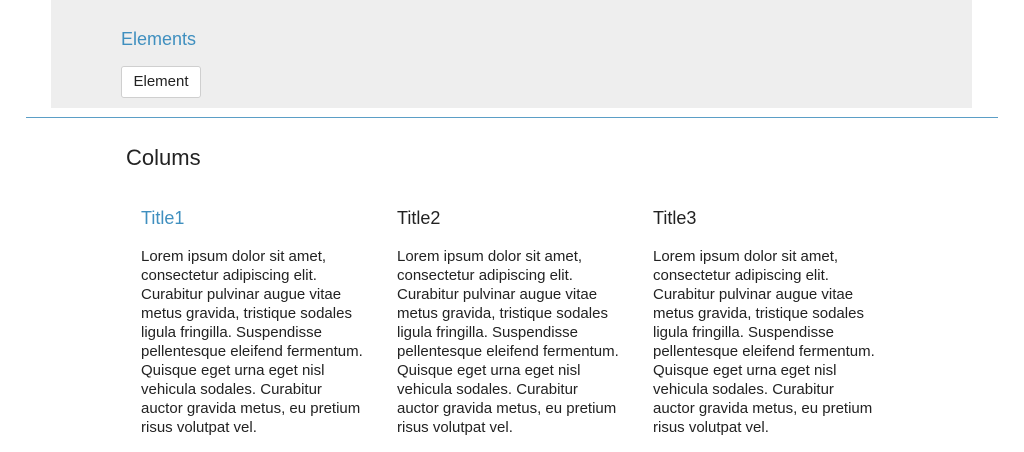 Image resolution: width=1024 pixels, height=452 pixels. I want to click on column-1-title: Title1, so click(269, 218).